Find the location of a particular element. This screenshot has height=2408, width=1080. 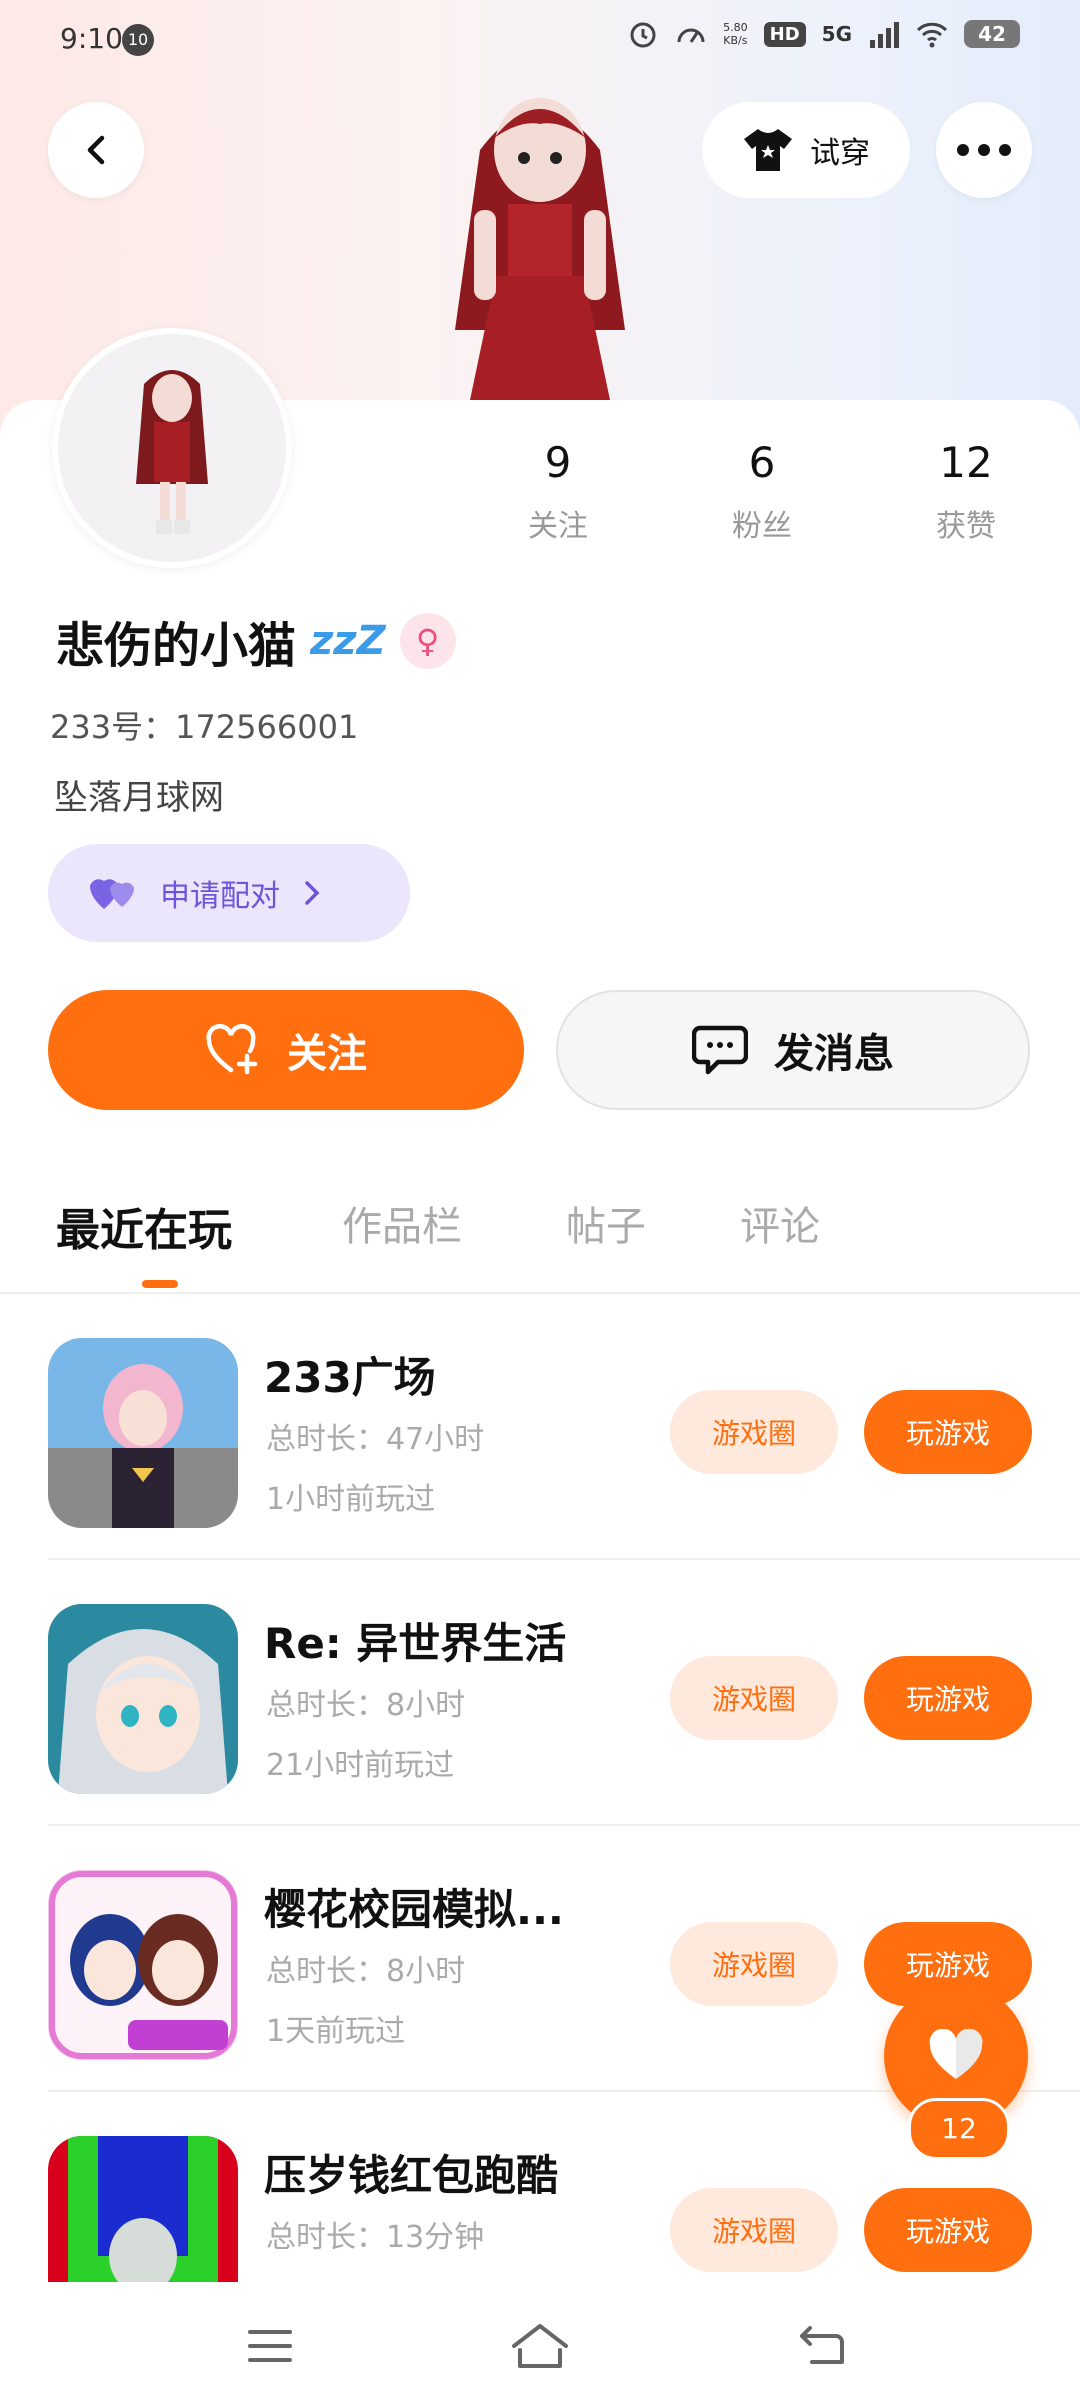

like-count-badge: 12 is located at coordinates (959, 2129).